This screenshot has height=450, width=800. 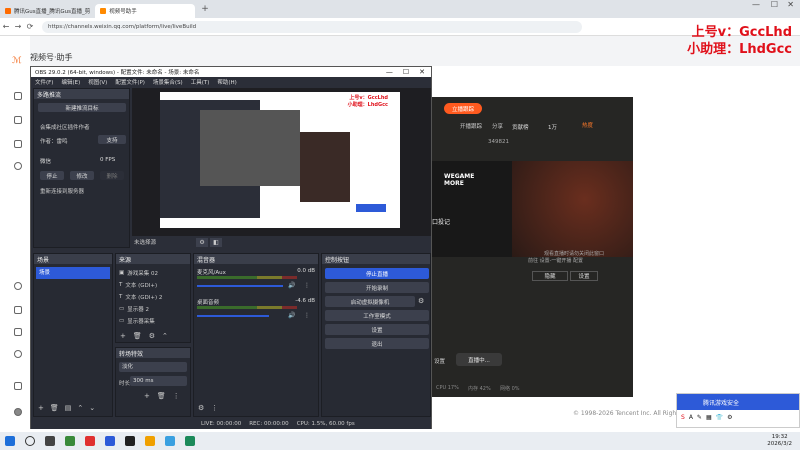 What do you see at coordinates (168, 82) in the screenshot?
I see `menu-scene-collection: 场景集合(S)` at bounding box center [168, 82].